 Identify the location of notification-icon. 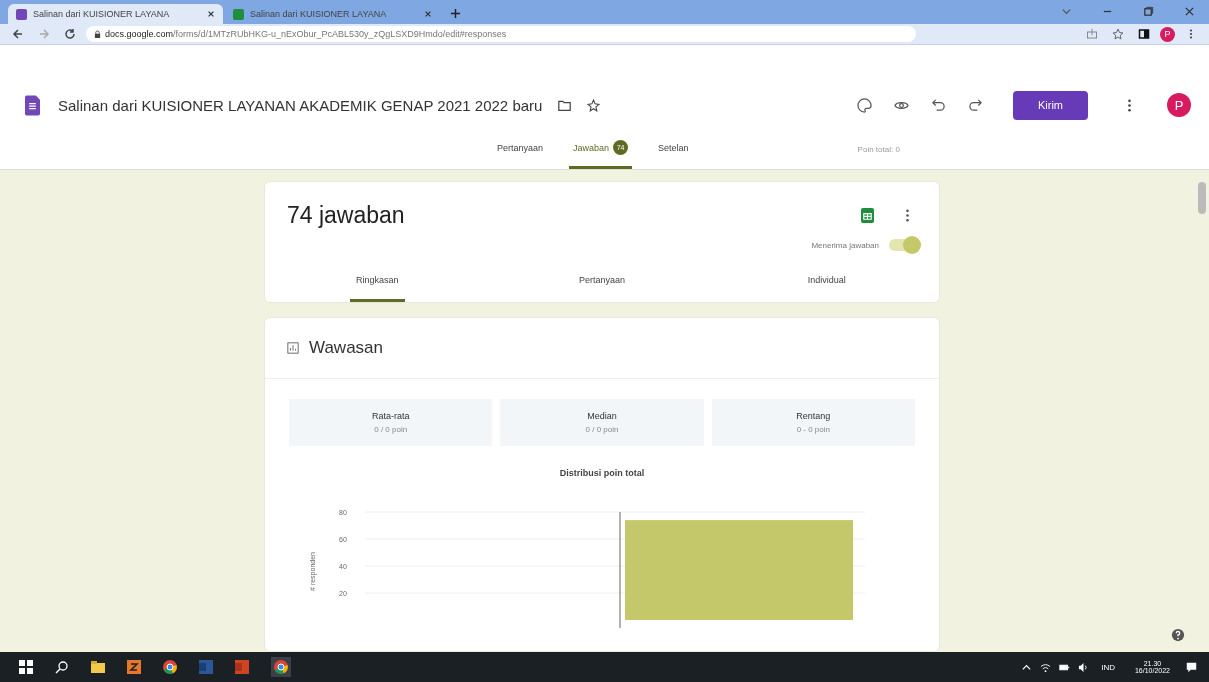
(1191, 667).